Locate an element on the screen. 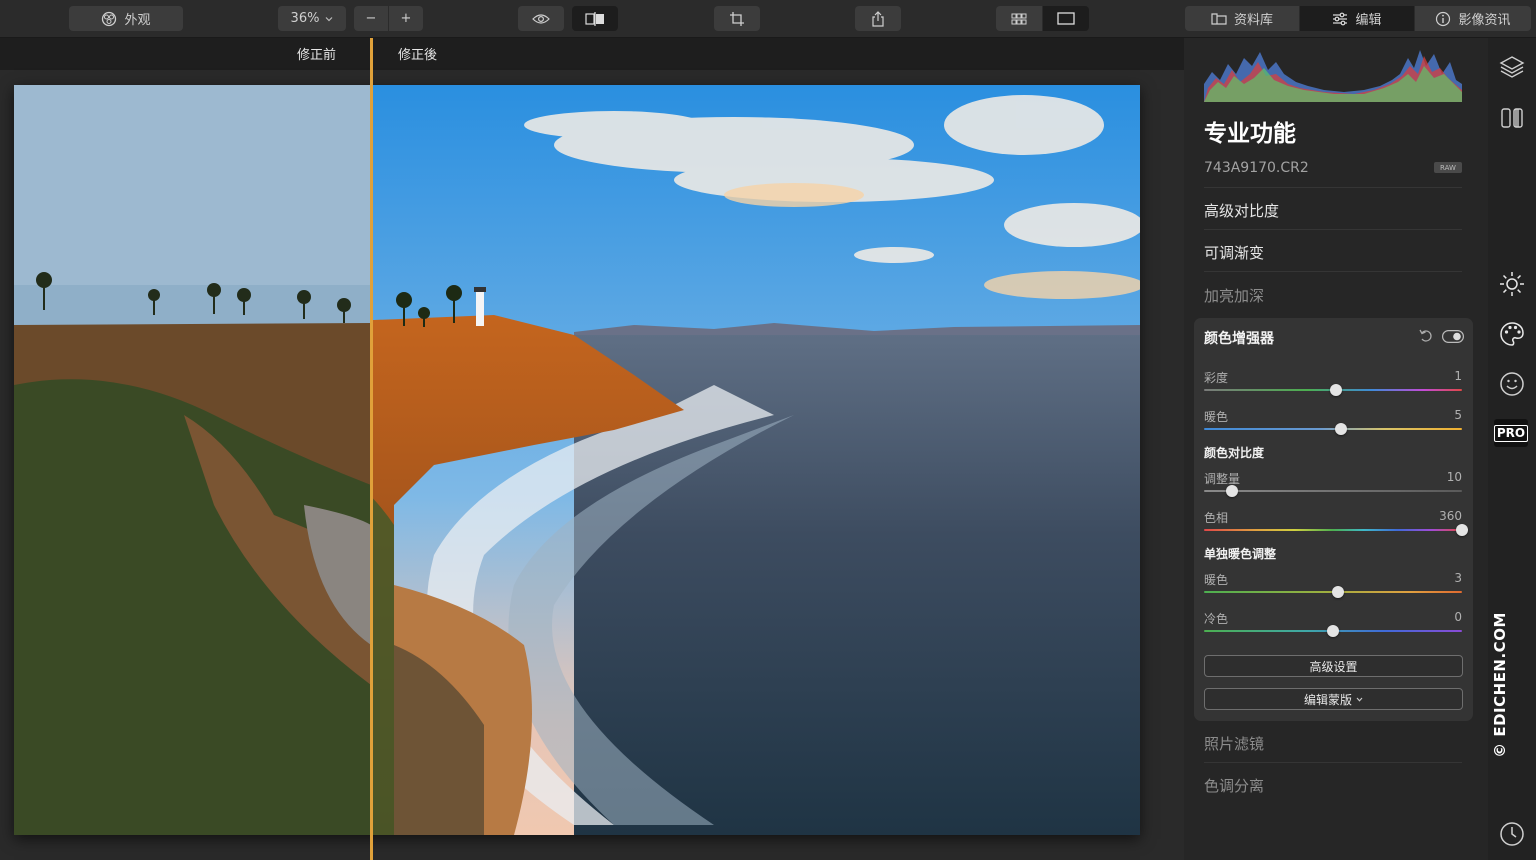 This screenshot has height=860, width=1536. watermark: © EDICHEN.COM is located at coordinates (1500, 685).